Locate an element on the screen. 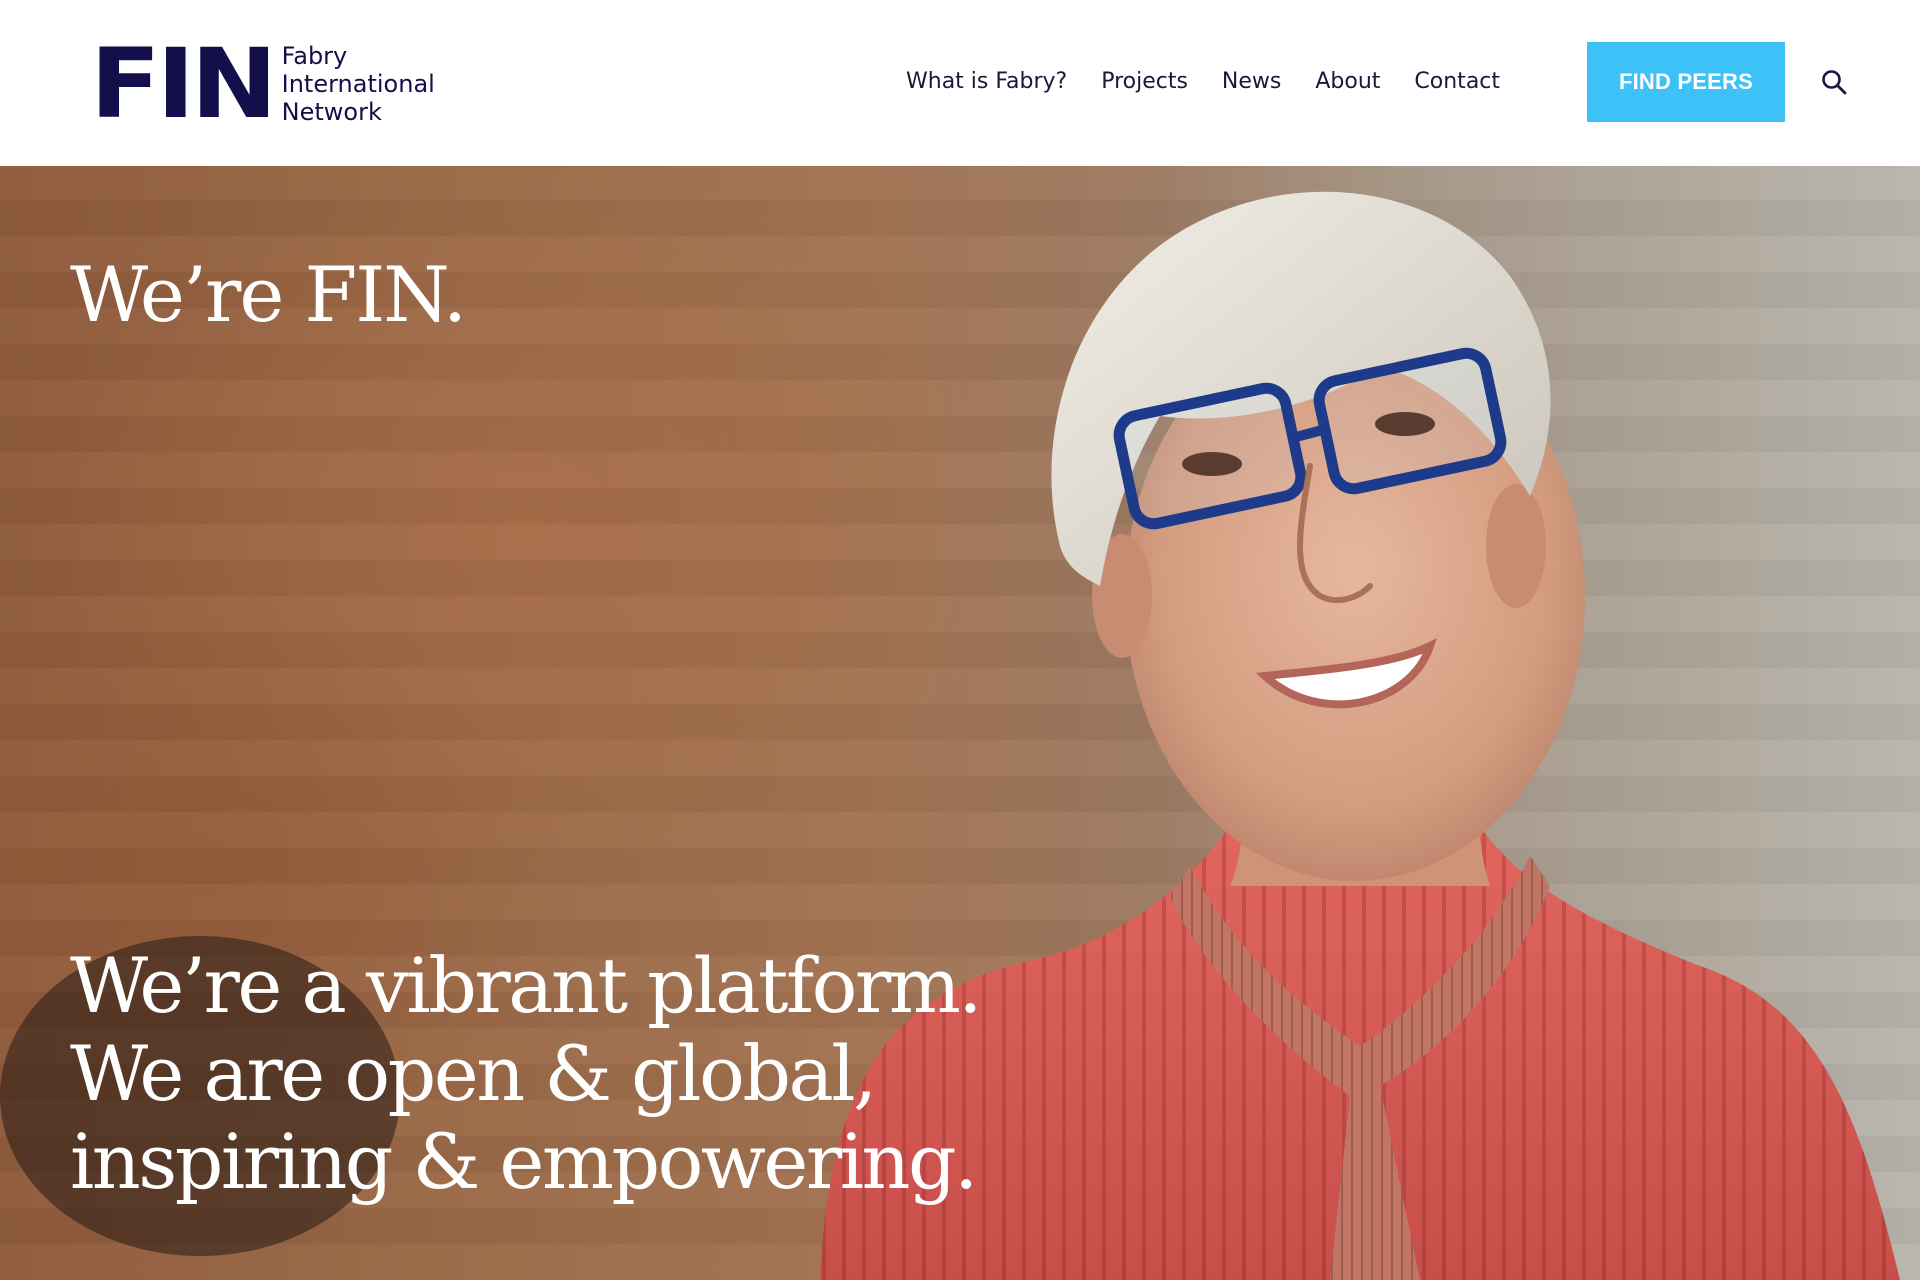 This screenshot has height=1280, width=1920. nav-link-news: News is located at coordinates (1251, 82).